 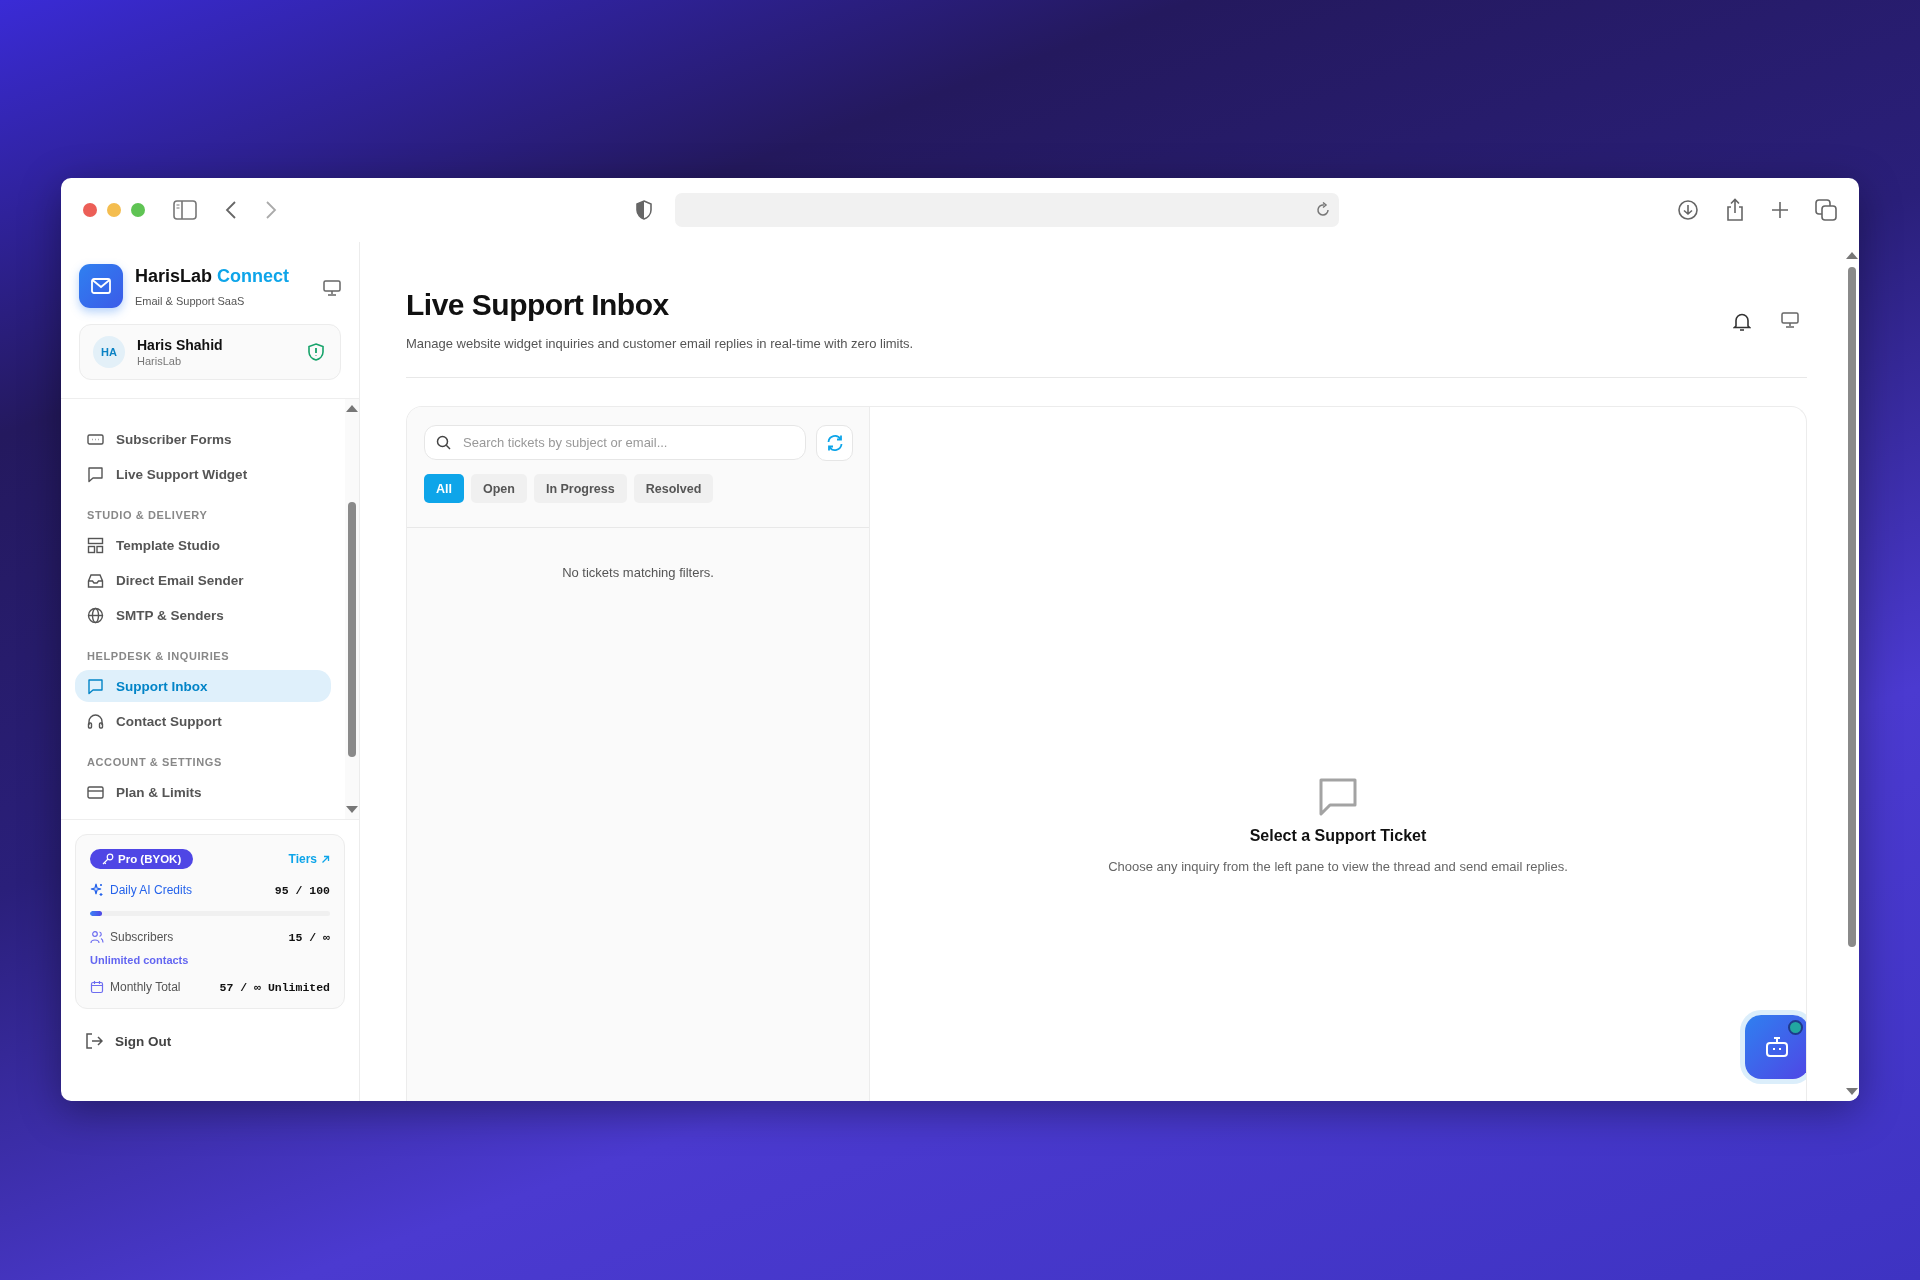 I want to click on nav-item: Support Inbox, so click(x=203, y=686).